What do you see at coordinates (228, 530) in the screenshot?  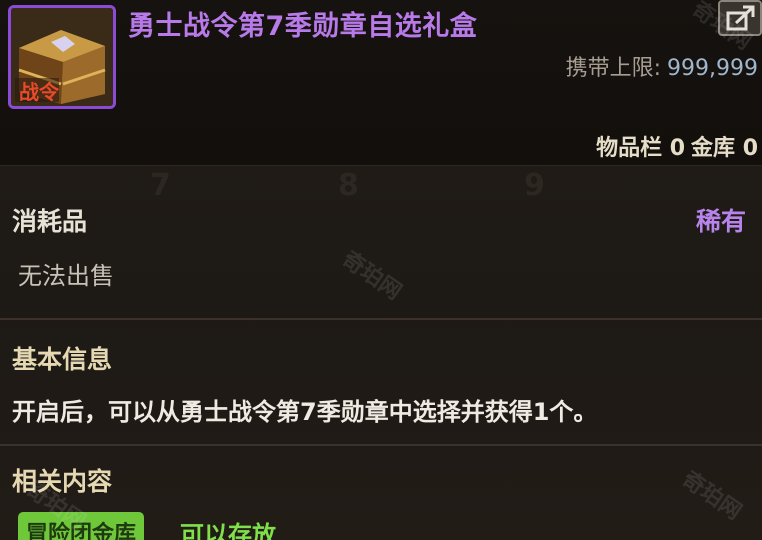 I see `storable-status: 可以存放` at bounding box center [228, 530].